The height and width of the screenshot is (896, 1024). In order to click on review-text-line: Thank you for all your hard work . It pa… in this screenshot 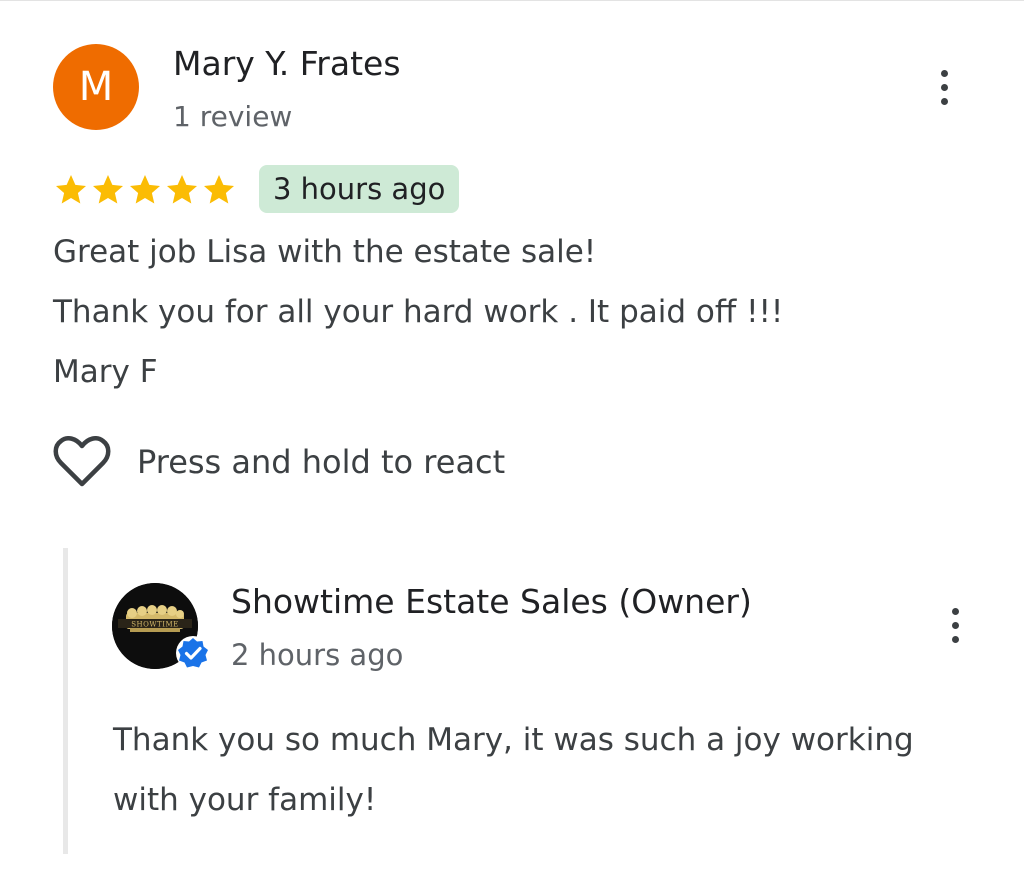, I will do `click(418, 312)`.